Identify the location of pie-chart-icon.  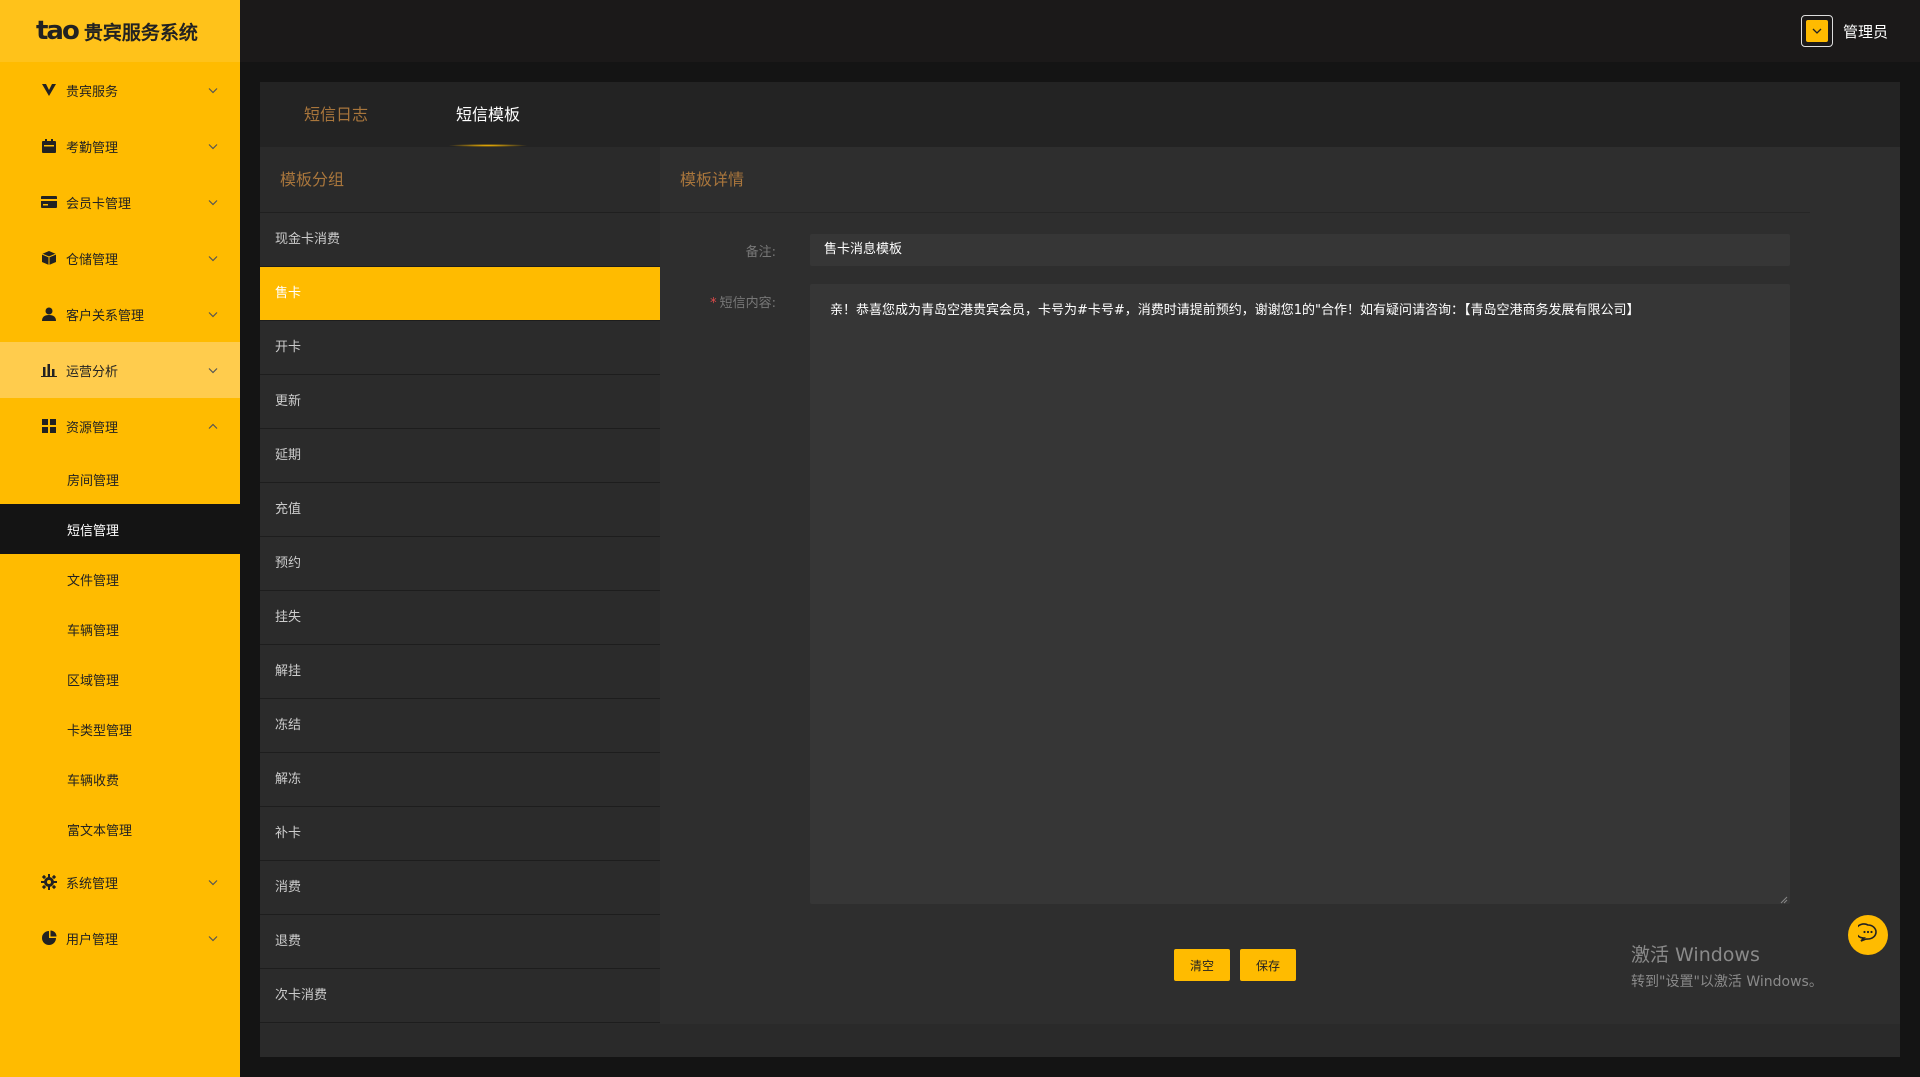
(49, 938).